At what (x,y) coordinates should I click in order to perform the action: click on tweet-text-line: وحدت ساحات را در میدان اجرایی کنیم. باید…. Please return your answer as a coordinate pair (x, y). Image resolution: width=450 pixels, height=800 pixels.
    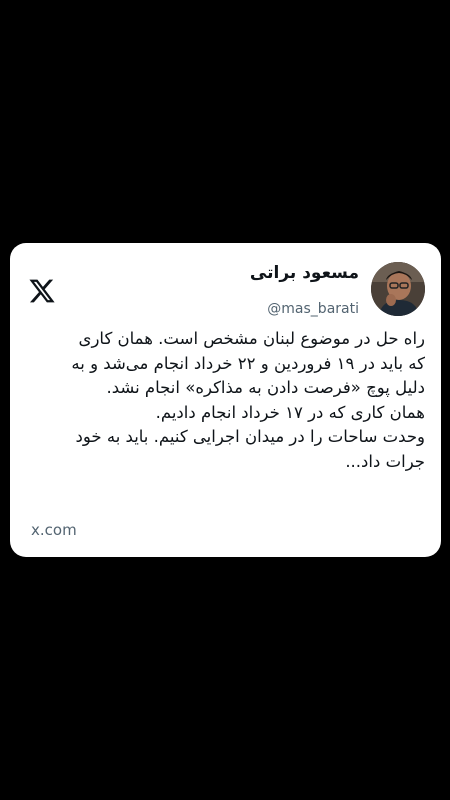
    Looking at the image, I should click on (250, 436).